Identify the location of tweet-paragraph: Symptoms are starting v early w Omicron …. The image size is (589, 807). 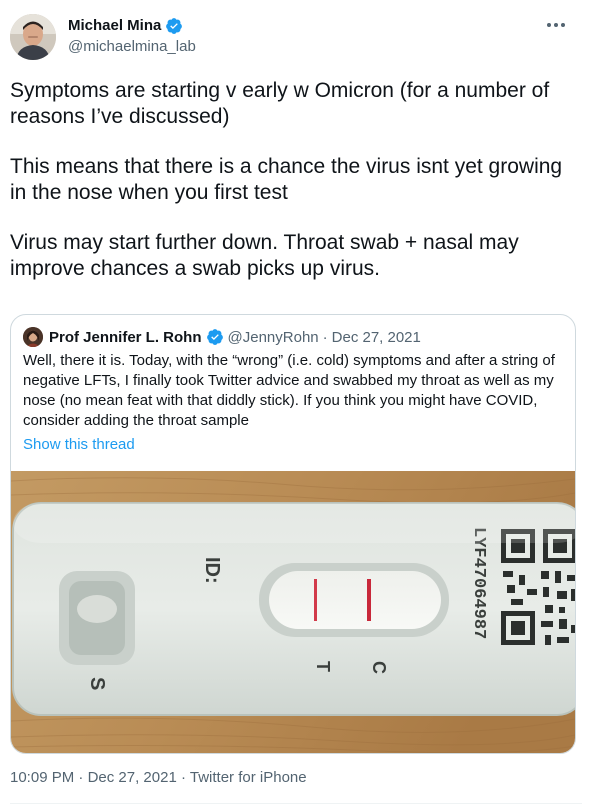
(280, 103).